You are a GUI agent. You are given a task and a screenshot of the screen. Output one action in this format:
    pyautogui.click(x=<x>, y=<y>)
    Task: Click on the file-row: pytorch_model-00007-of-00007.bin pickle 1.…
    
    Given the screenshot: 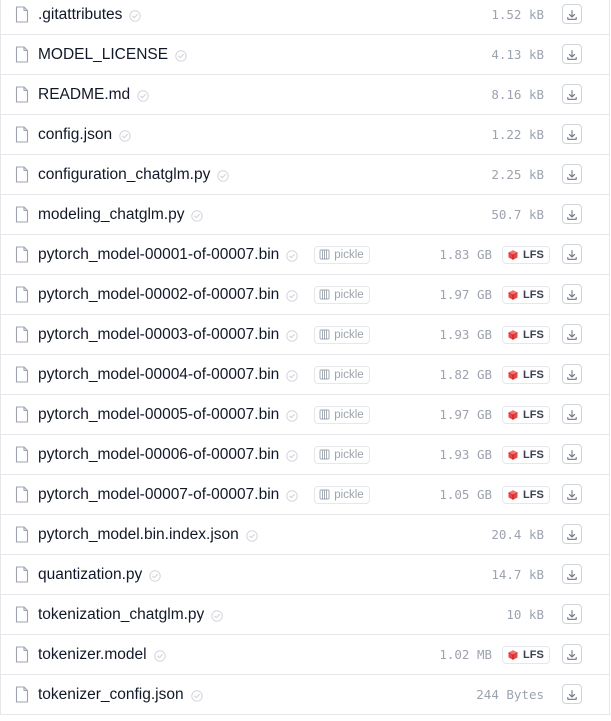 What is the action you would take?
    pyautogui.click(x=305, y=494)
    